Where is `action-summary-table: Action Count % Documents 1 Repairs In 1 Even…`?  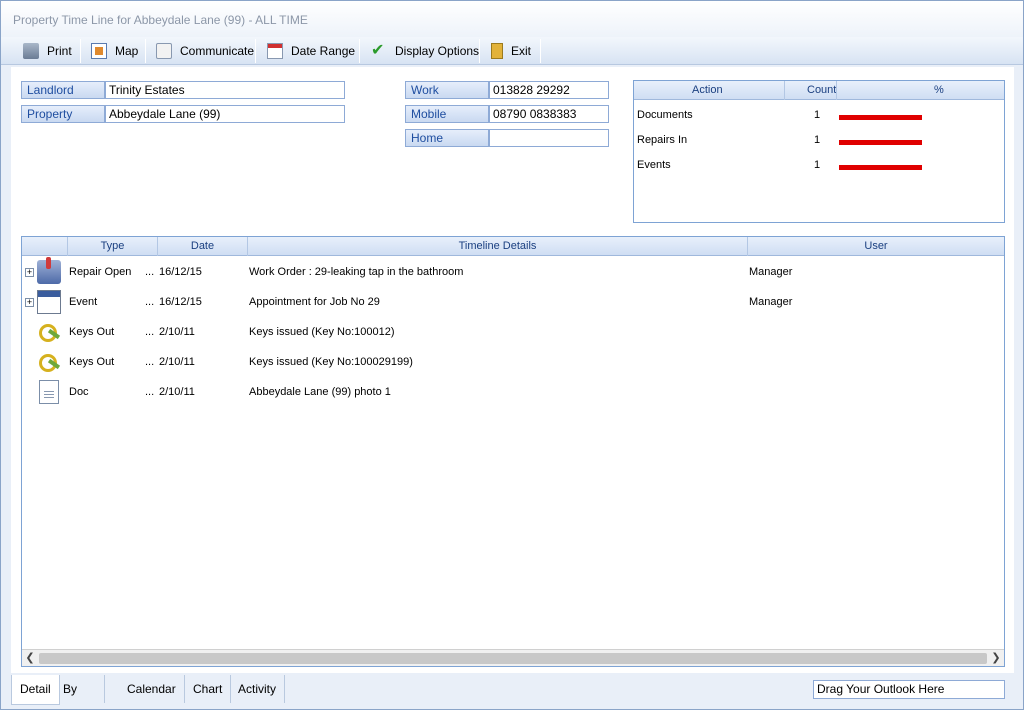
action-summary-table: Action Count % Documents 1 Repairs In 1 Even… is located at coordinates (819, 151).